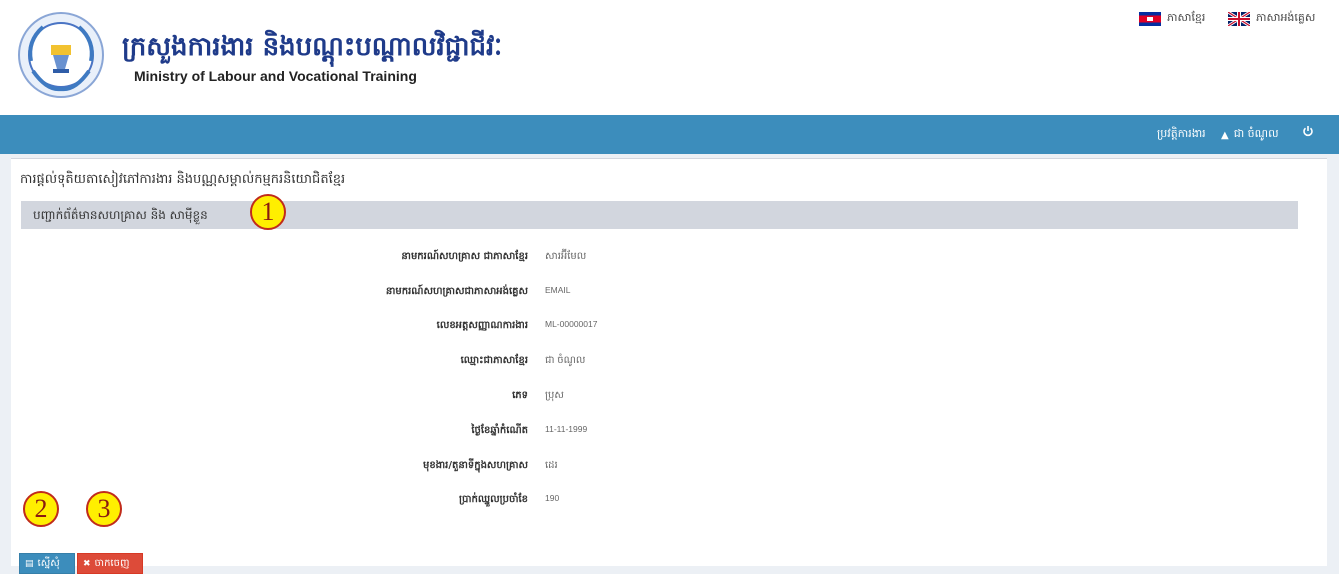 This screenshot has width=1339, height=574. What do you see at coordinates (268, 212) in the screenshot?
I see `annotation-marker: 1` at bounding box center [268, 212].